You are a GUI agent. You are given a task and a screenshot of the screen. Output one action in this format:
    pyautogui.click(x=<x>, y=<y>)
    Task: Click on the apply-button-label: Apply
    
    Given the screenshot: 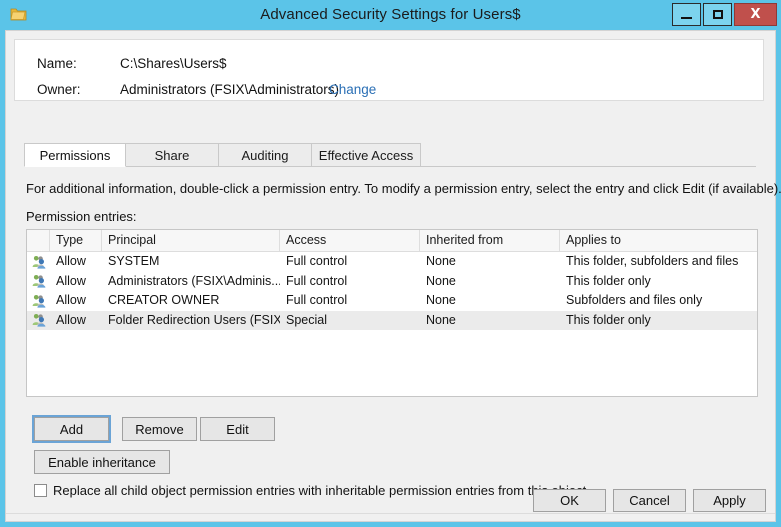 What is the action you would take?
    pyautogui.click(x=729, y=500)
    